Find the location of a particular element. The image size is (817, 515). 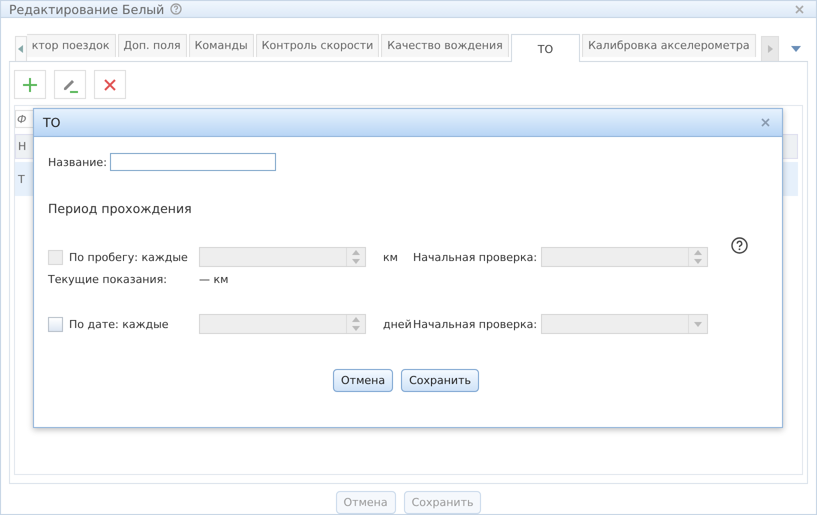

tab: Доп. поля is located at coordinates (152, 45).